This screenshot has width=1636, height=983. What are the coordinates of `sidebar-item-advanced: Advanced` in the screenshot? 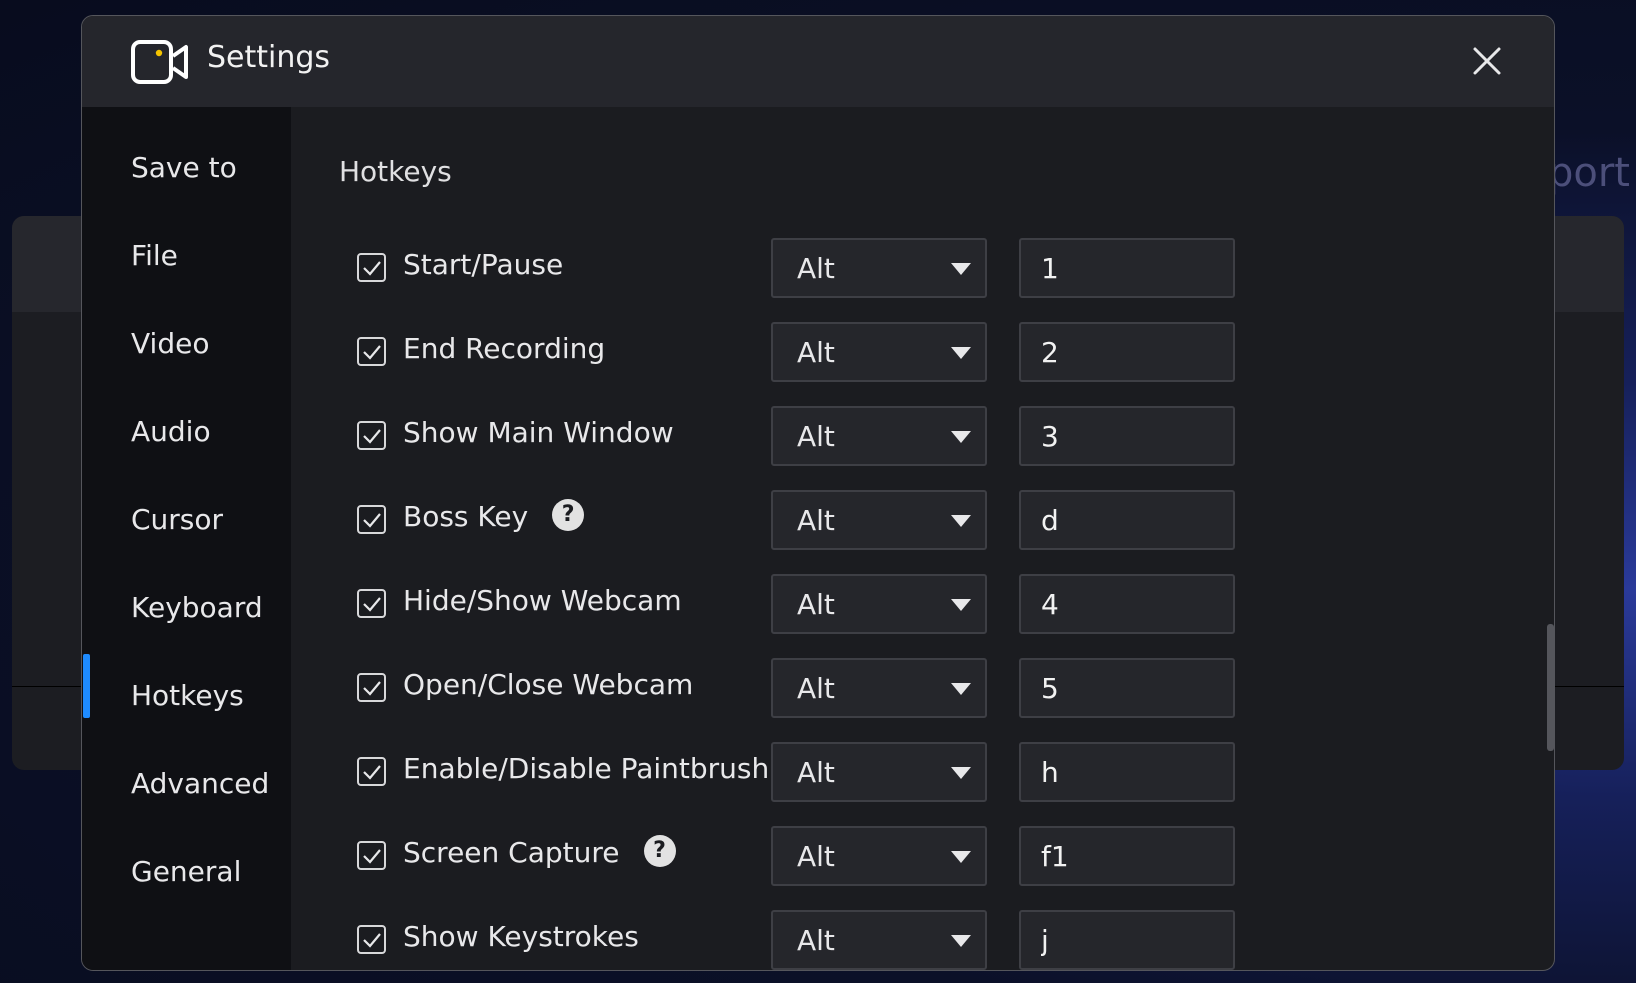 It's located at (200, 783).